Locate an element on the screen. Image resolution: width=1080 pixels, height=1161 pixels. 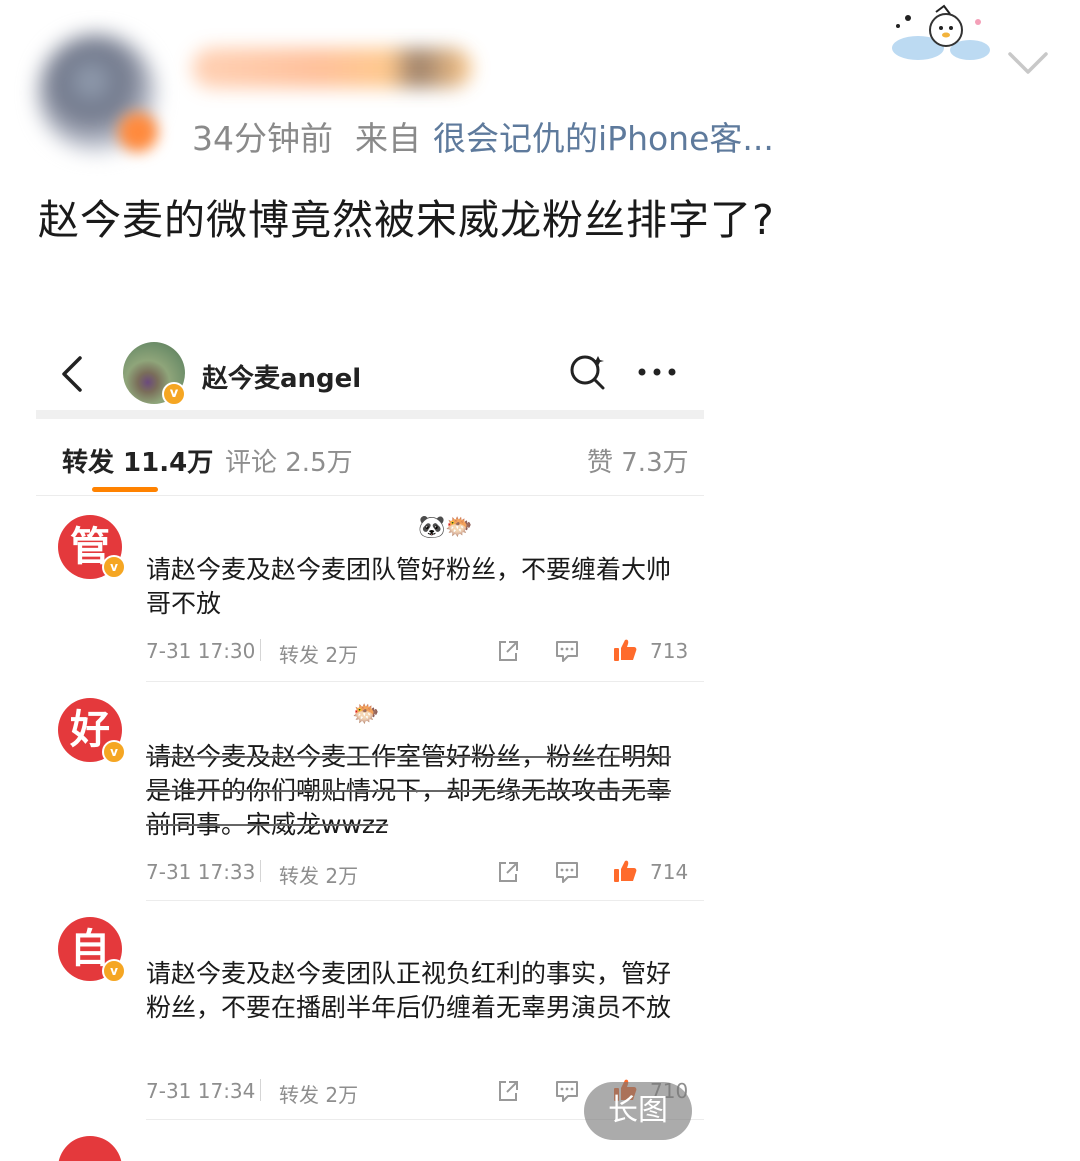
tab-divider is located at coordinates (370, 495).